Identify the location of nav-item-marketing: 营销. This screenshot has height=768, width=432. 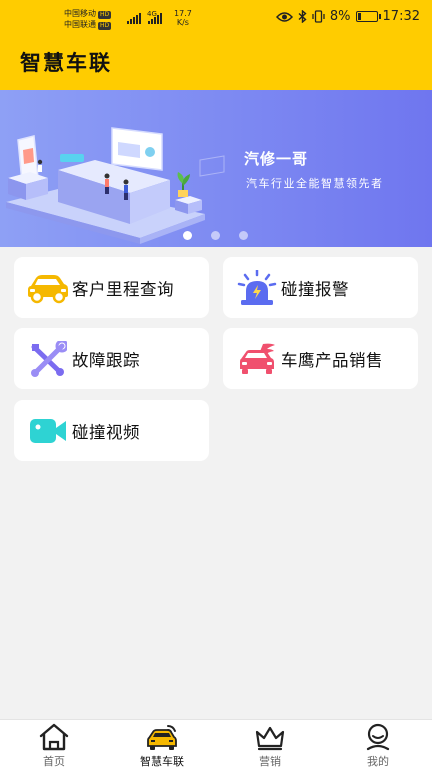
(270, 744).